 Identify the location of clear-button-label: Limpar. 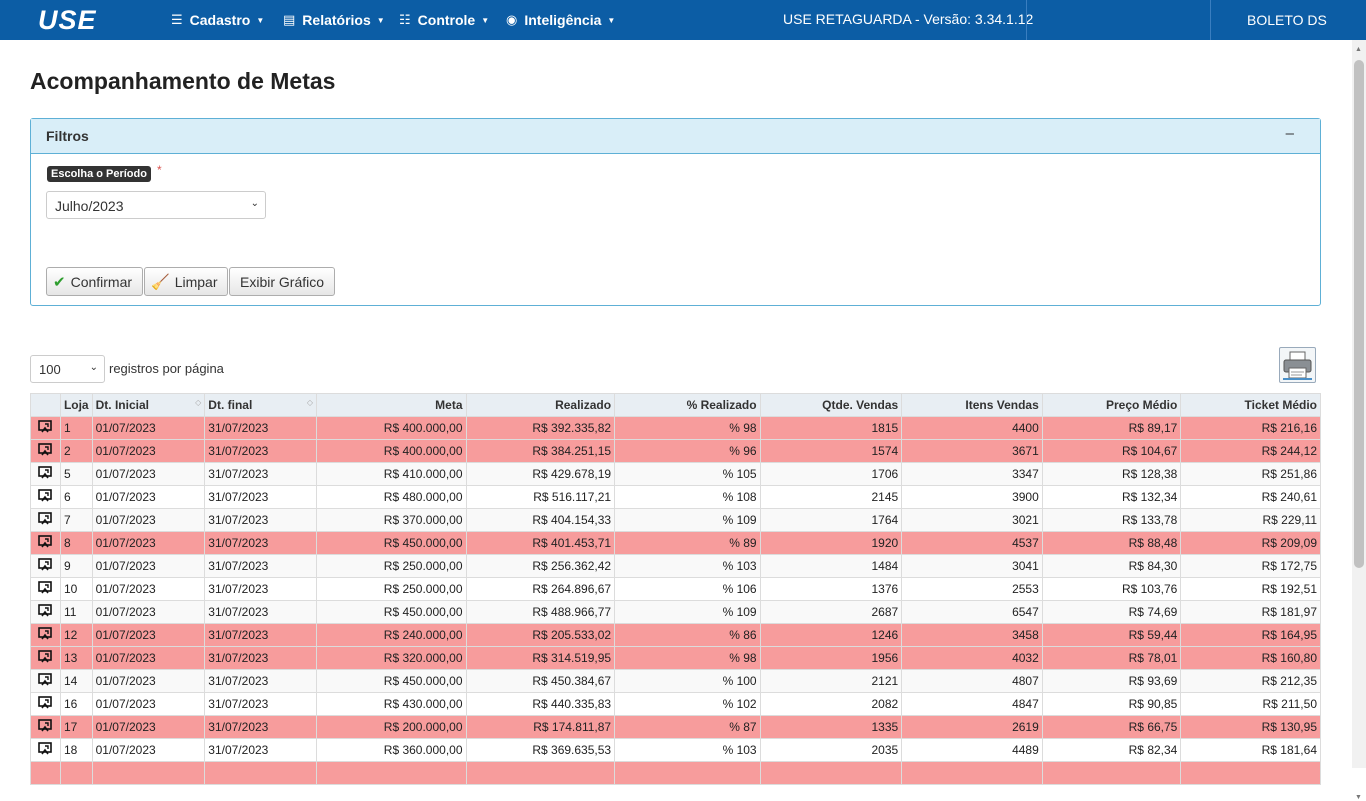
(196, 281).